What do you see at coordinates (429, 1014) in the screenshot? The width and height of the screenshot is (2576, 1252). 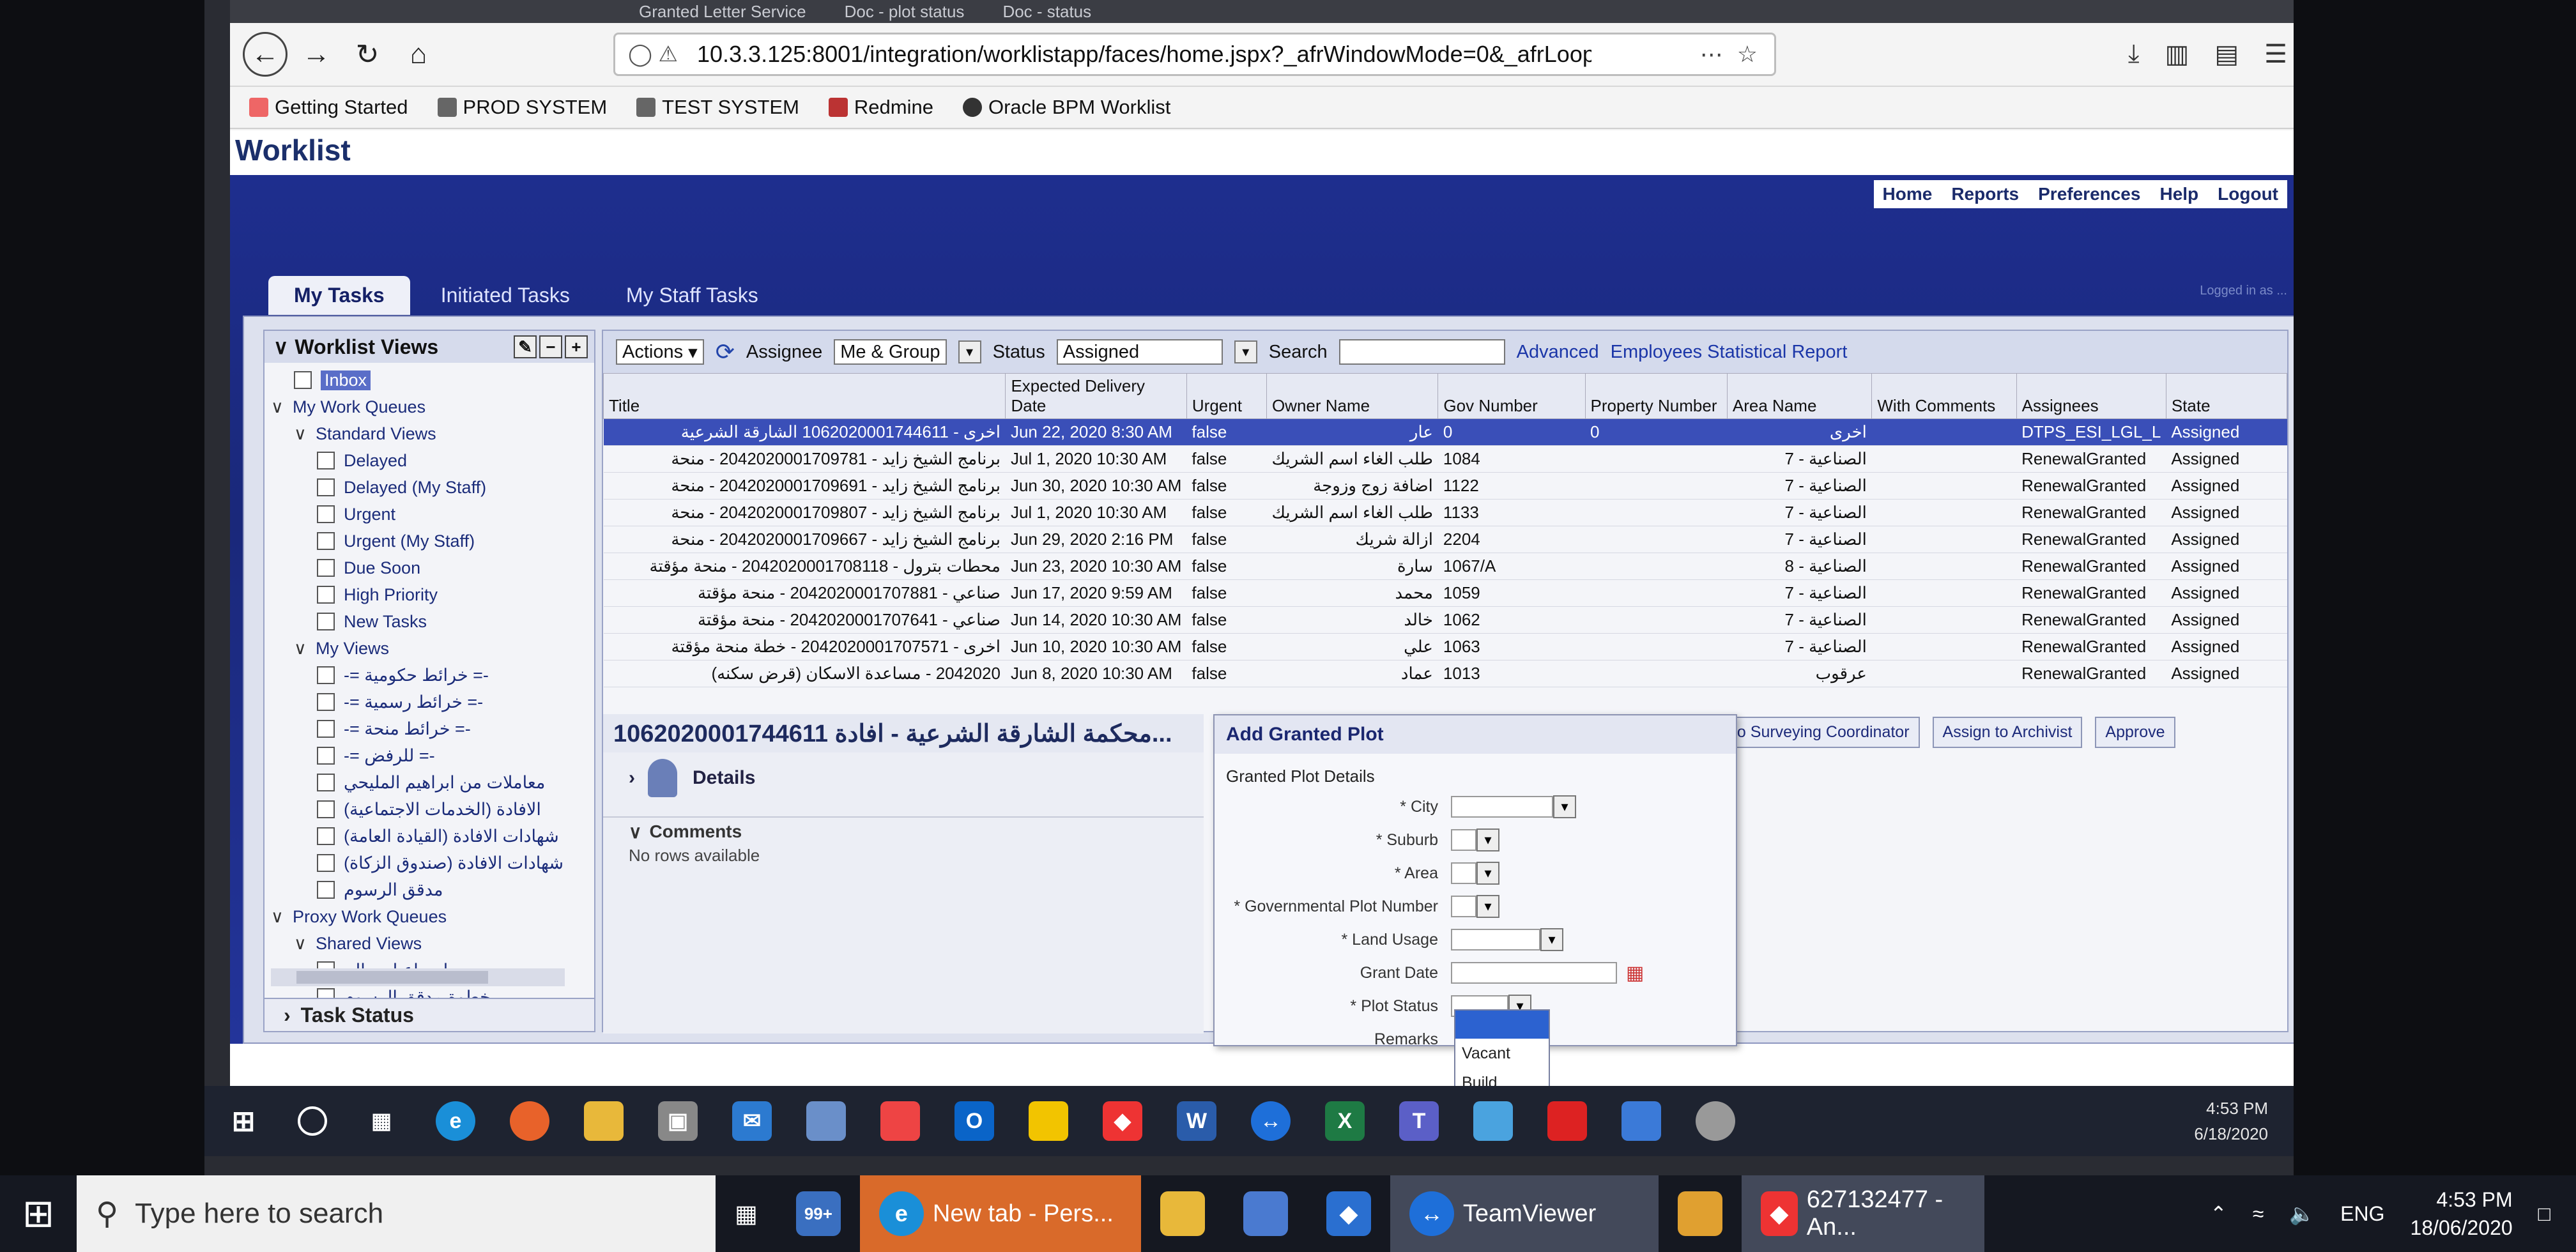 I see `task-status-section: › Task Status` at bounding box center [429, 1014].